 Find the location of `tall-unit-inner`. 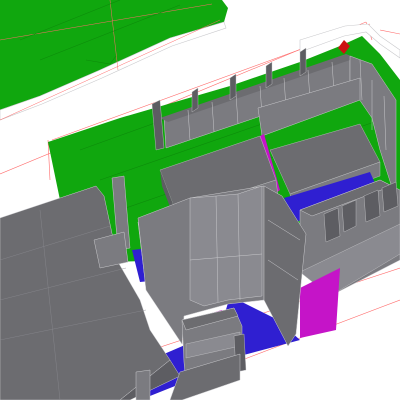

tall-unit-inner is located at coordinates (226, 246).